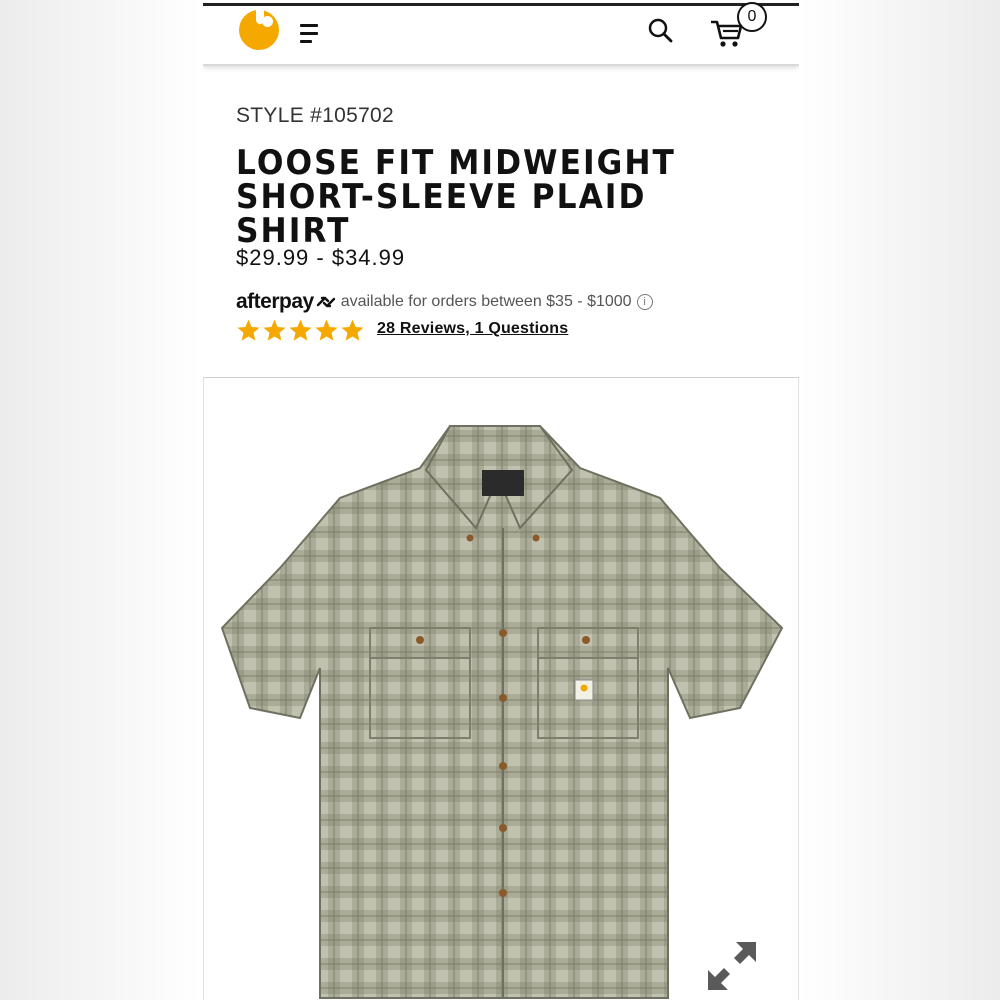  What do you see at coordinates (325, 302) in the screenshot?
I see `afterpay-arrows-icon` at bounding box center [325, 302].